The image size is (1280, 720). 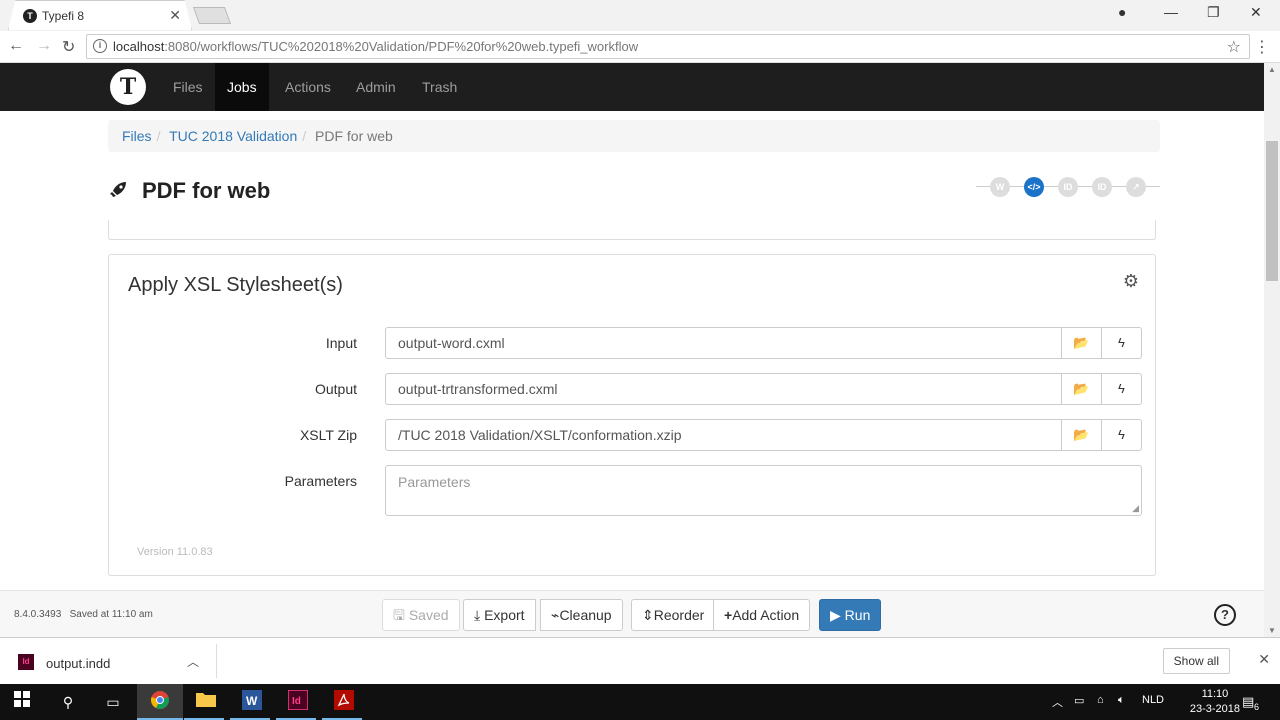 What do you see at coordinates (1225, 615) in the screenshot?
I see `help-icon: ?` at bounding box center [1225, 615].